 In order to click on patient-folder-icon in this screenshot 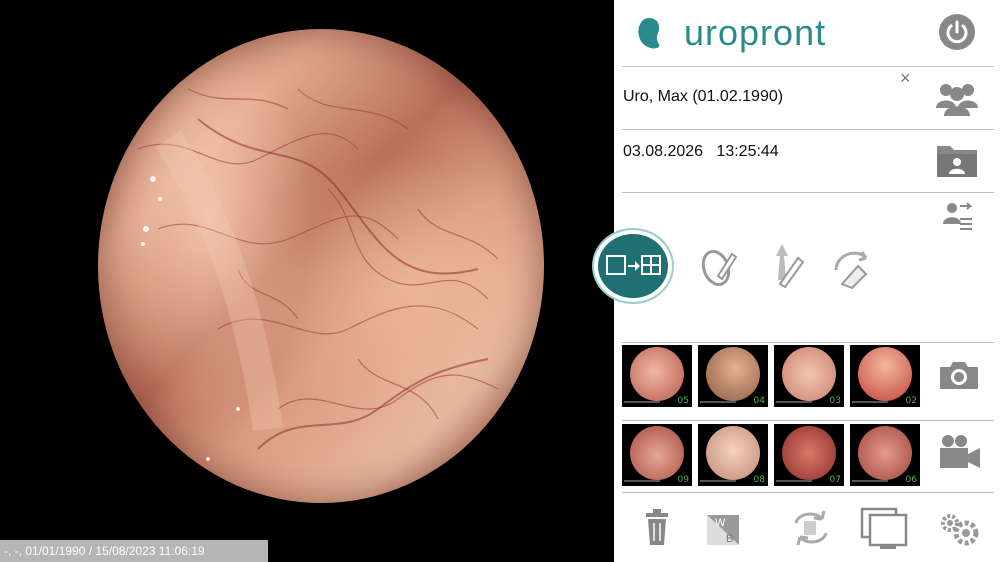, I will do `click(957, 160)`.